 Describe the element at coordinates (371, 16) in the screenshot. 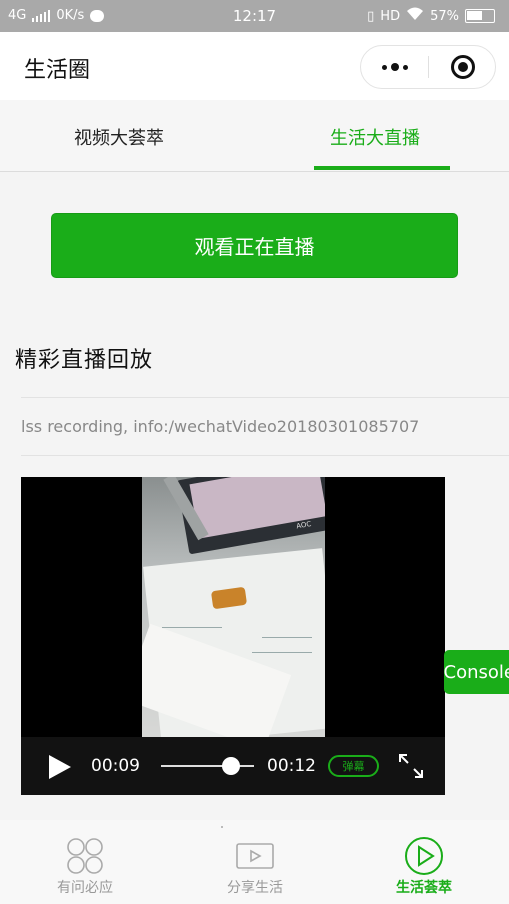

I see `vibrate-icon: ▯` at that location.